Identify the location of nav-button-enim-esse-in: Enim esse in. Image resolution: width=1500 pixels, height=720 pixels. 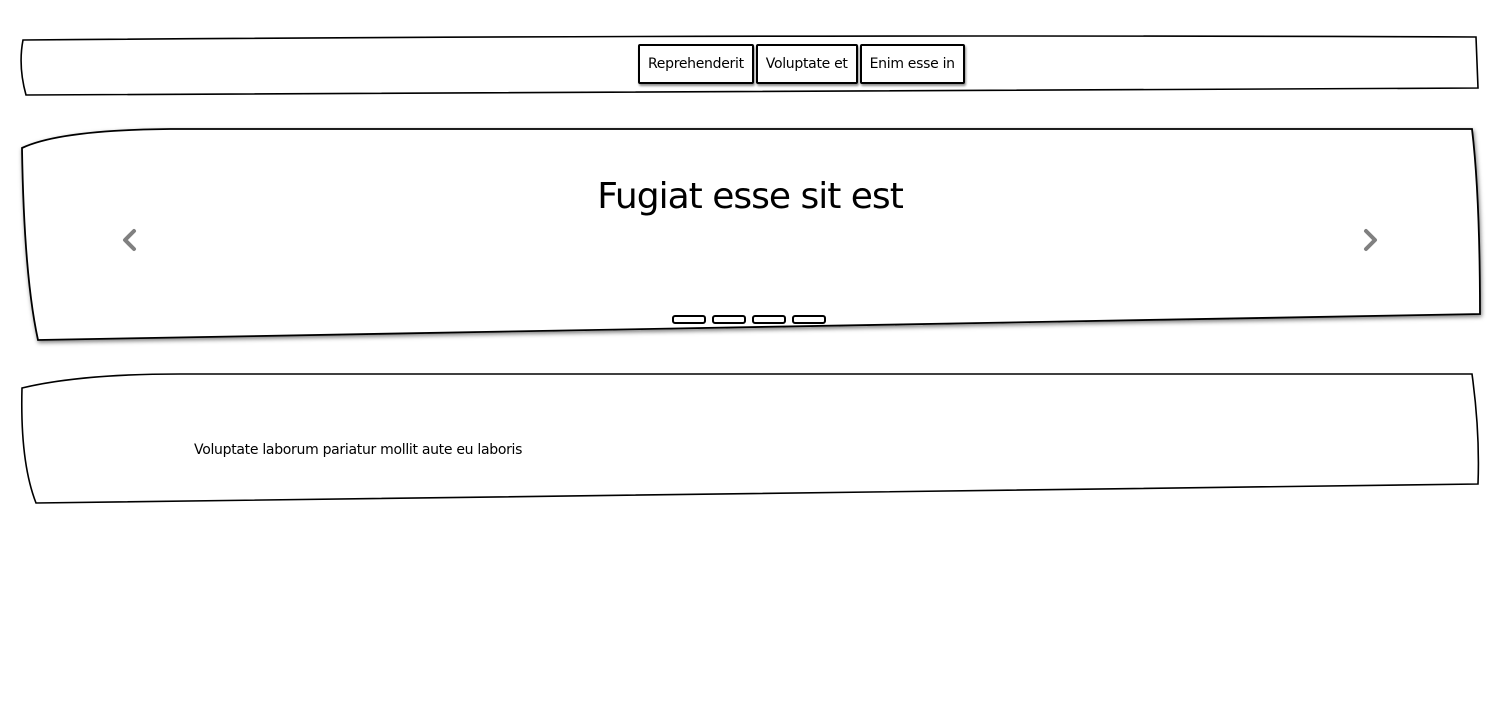
(912, 64).